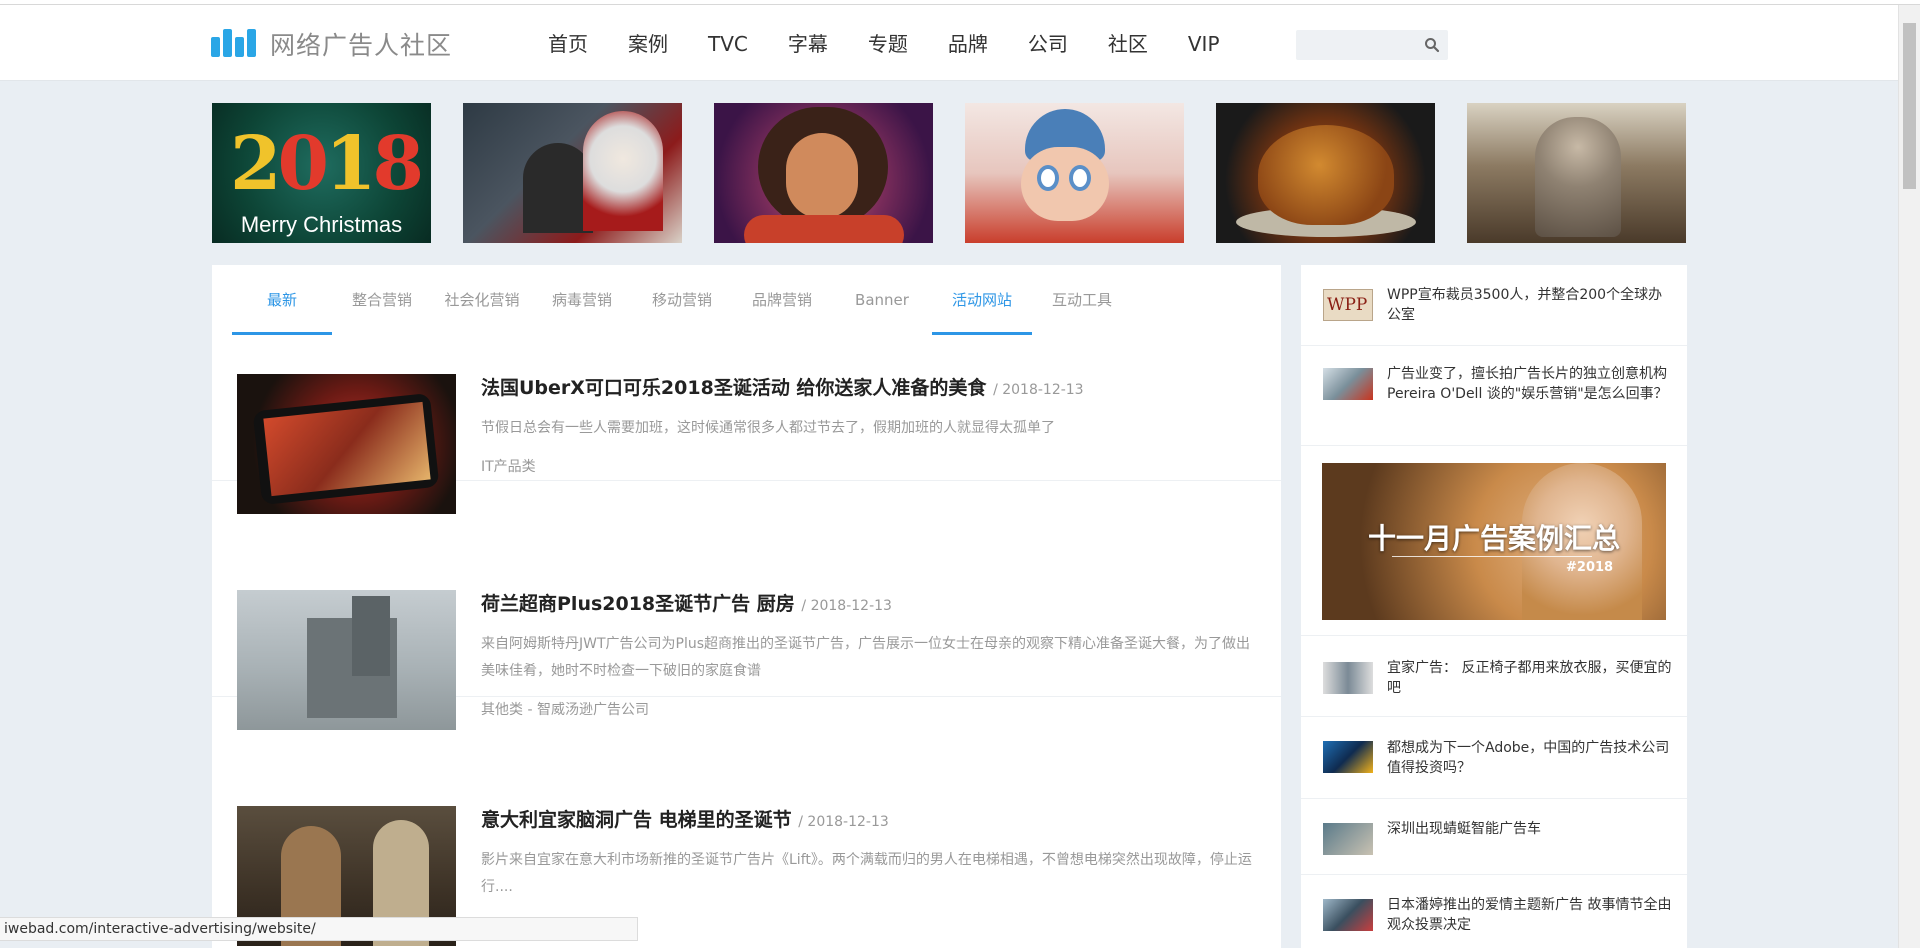  What do you see at coordinates (1048, 44) in the screenshot?
I see `nav-companies: 公司` at bounding box center [1048, 44].